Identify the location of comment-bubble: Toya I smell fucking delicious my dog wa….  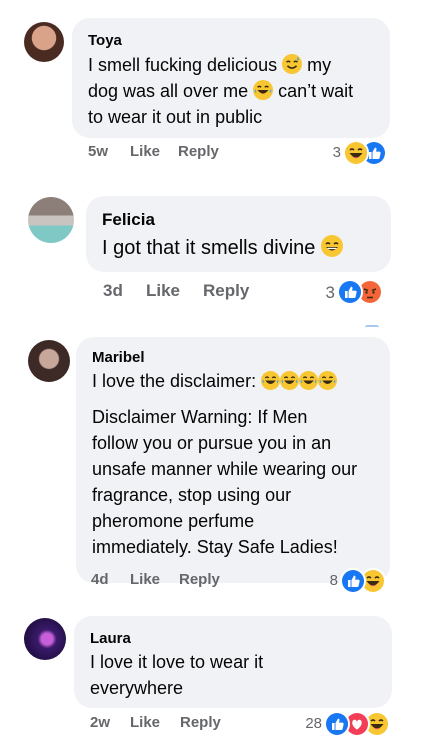
(231, 78).